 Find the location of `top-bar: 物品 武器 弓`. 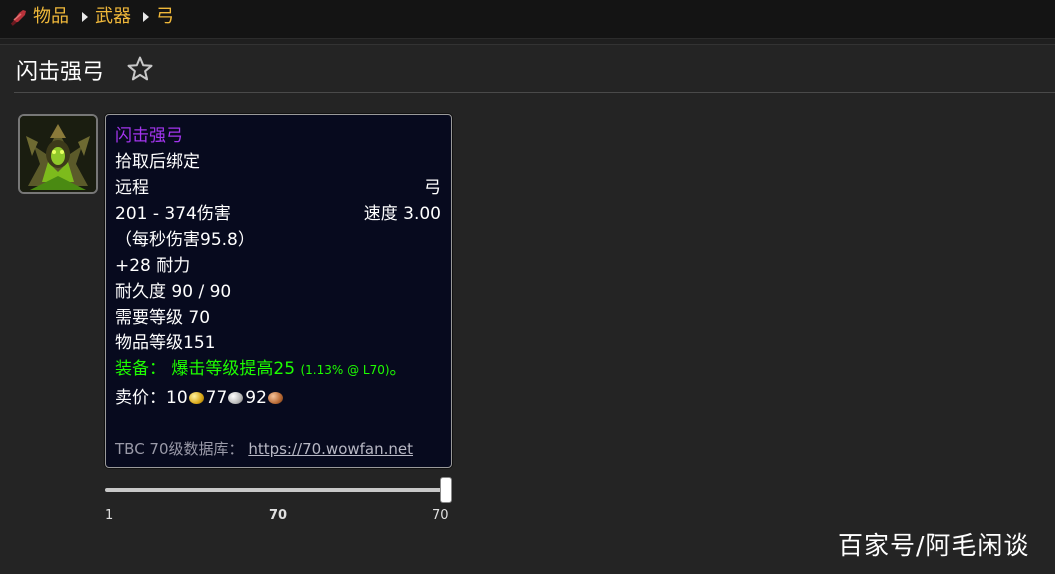

top-bar: 物品 武器 弓 is located at coordinates (527, 19).